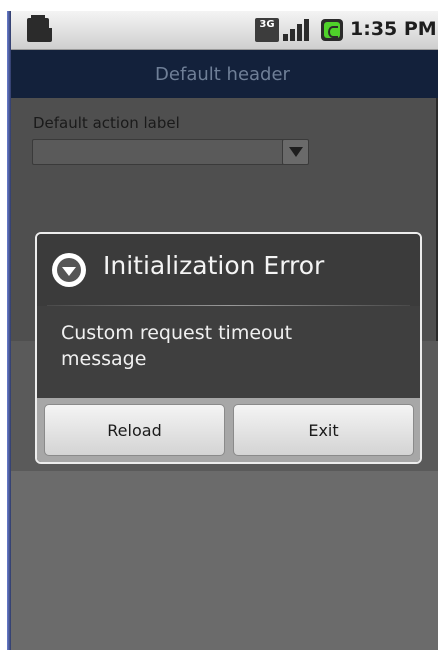 The height and width of the screenshot is (654, 442). I want to click on dialog-message: Custom request timeout message, so click(177, 346).